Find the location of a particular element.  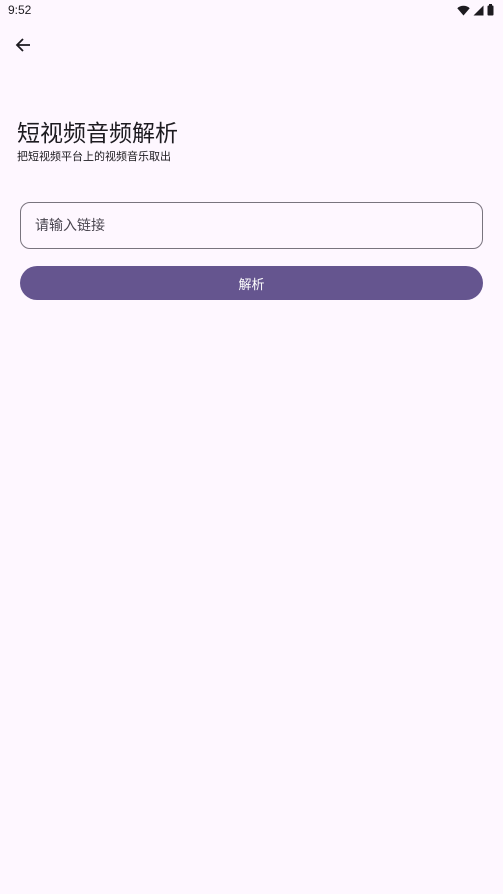

battery-icon is located at coordinates (490, 10).